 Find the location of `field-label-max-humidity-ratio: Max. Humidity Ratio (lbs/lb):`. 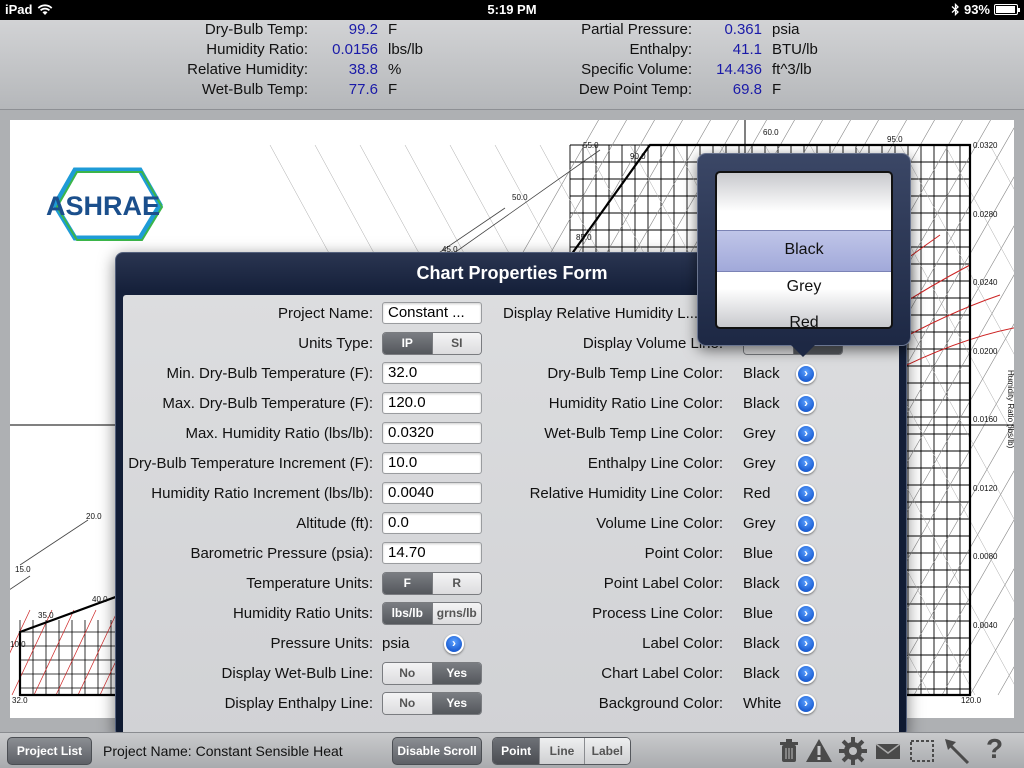

field-label-max-humidity-ratio: Max. Humidity Ratio (lbs/lb): is located at coordinates (279, 433).